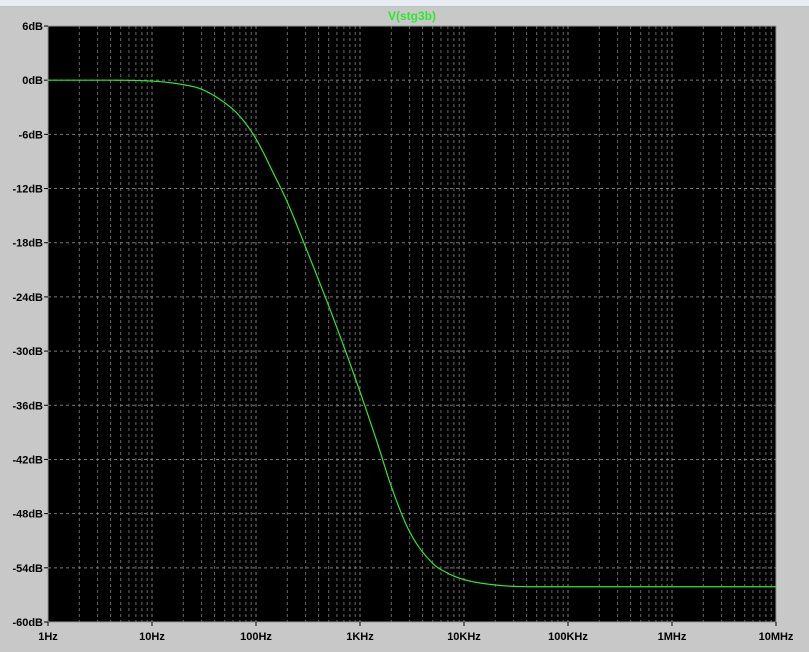  What do you see at coordinates (568, 637) in the screenshot?
I see `x-tick-label: 100KHz` at bounding box center [568, 637].